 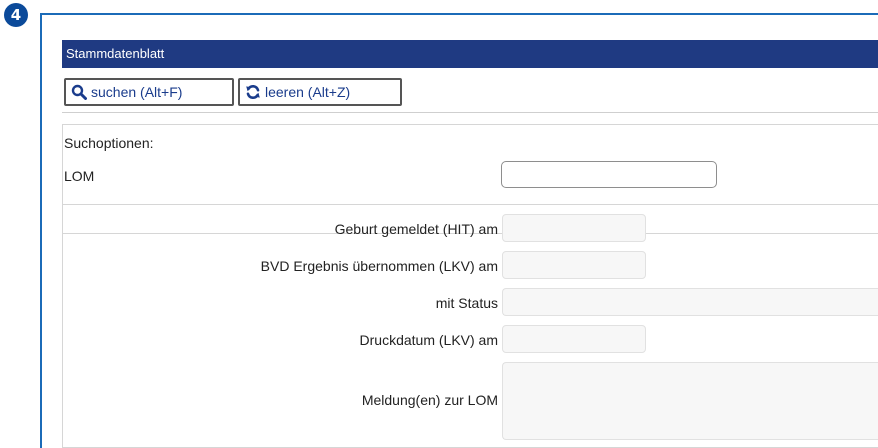 I want to click on bvd-result-field, so click(x=574, y=265).